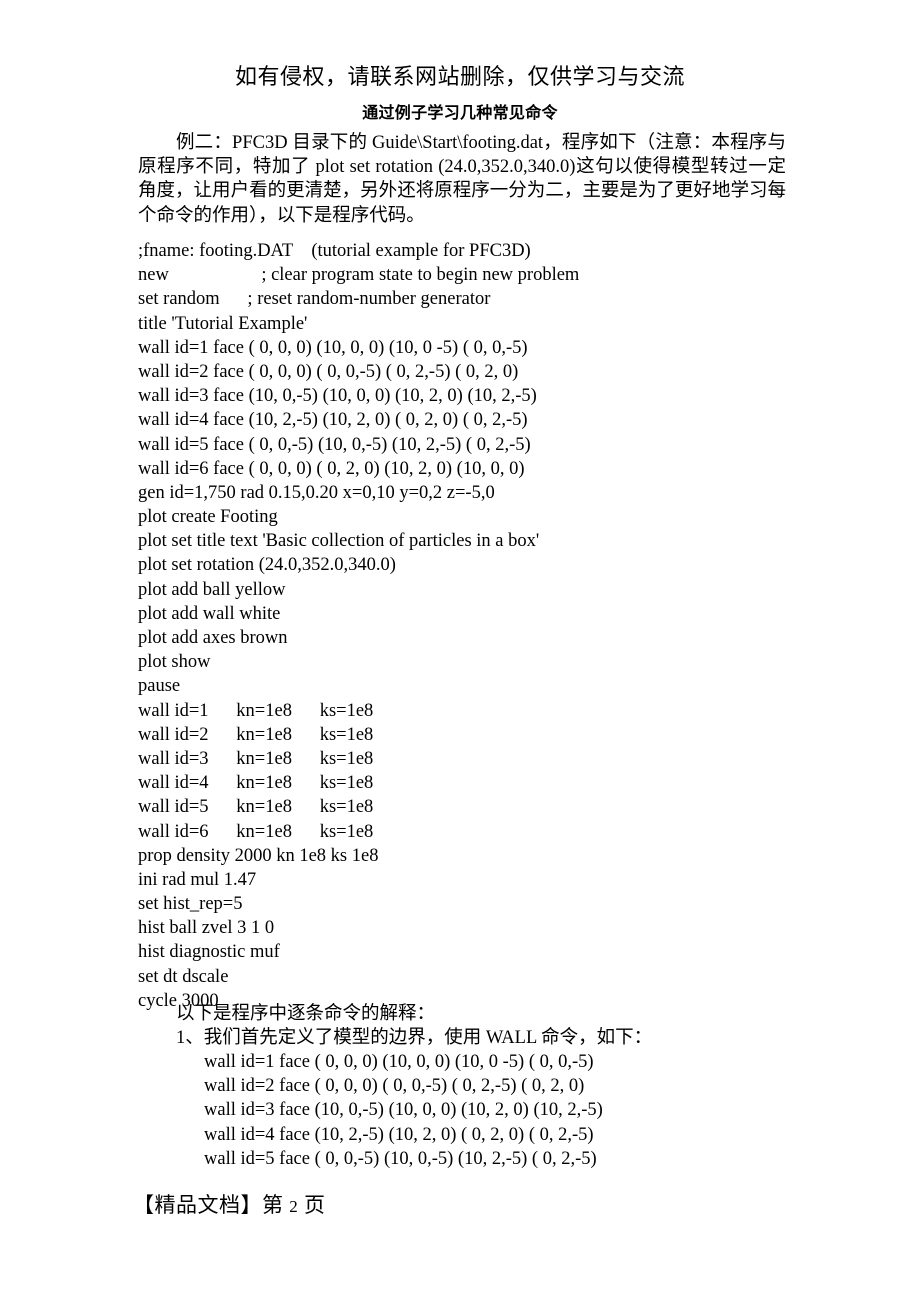  What do you see at coordinates (208, 1205) in the screenshot?
I see `footer-label: 【精品文档】第` at bounding box center [208, 1205].